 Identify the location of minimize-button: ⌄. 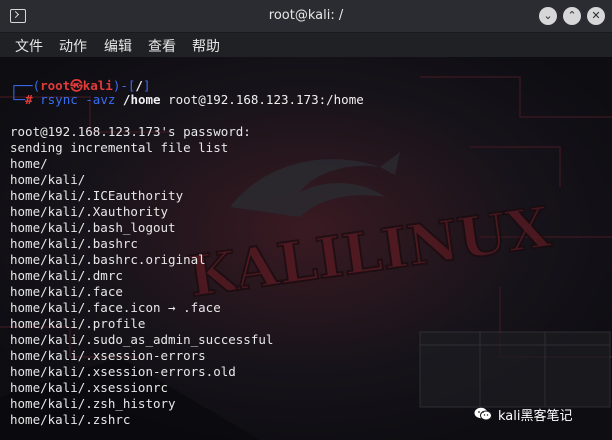
(548, 16).